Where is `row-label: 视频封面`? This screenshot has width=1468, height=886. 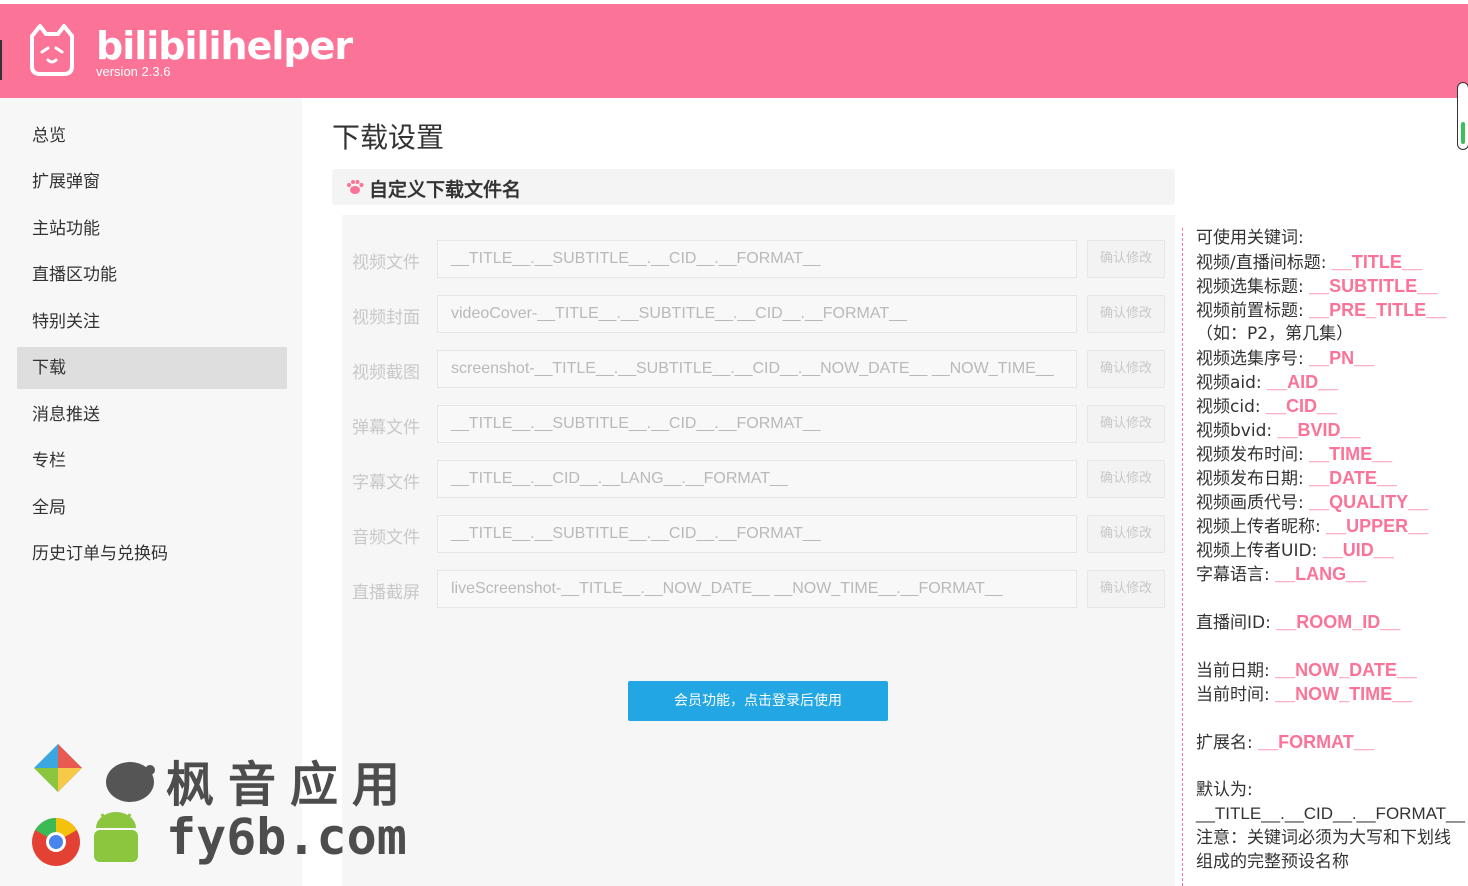
row-label: 视频封面 is located at coordinates (386, 318).